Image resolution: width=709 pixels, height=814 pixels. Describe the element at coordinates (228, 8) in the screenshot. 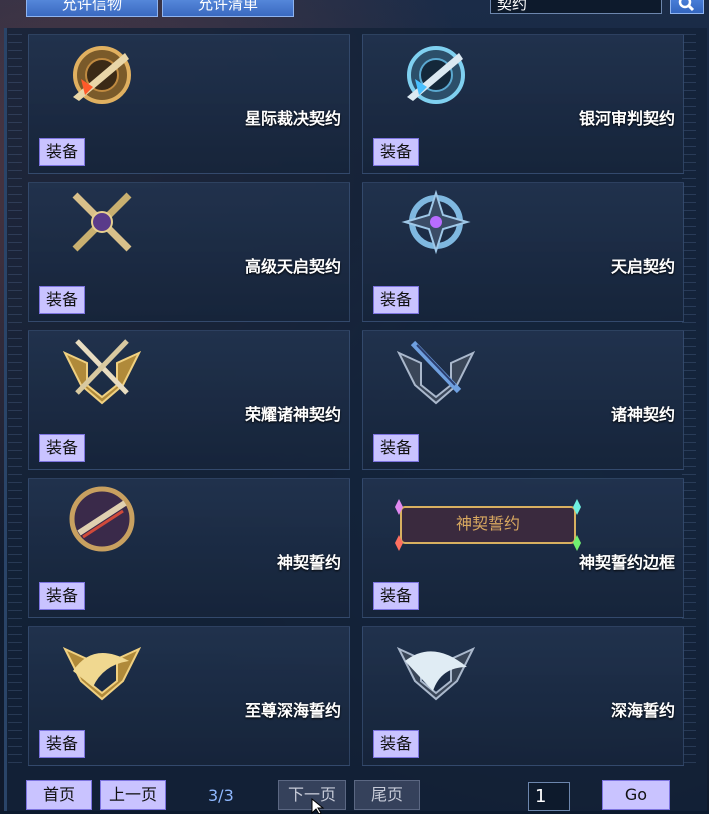

I see `tab-allowed-list: 允许清单` at that location.